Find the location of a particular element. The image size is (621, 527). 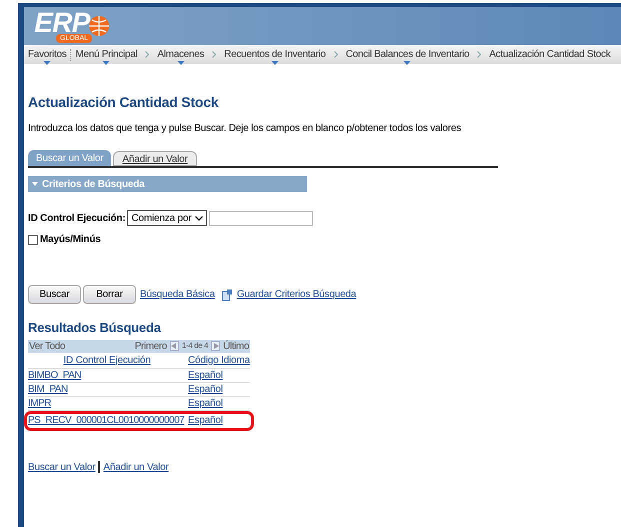

instructions-text: Introduzca los datos que tenga y pulse Buscar. Deje los campos en blanco p/obtener todos los valores is located at coordinates (245, 129).